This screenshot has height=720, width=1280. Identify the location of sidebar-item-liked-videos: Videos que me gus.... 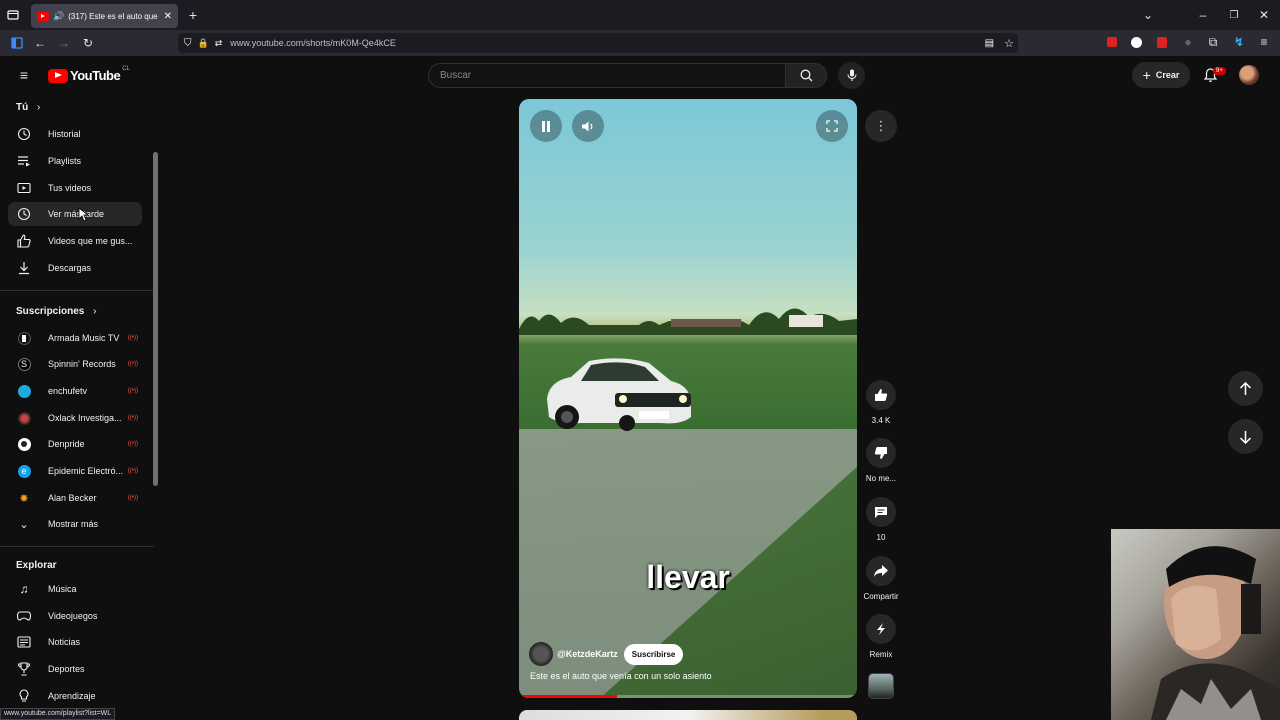
(75, 241).